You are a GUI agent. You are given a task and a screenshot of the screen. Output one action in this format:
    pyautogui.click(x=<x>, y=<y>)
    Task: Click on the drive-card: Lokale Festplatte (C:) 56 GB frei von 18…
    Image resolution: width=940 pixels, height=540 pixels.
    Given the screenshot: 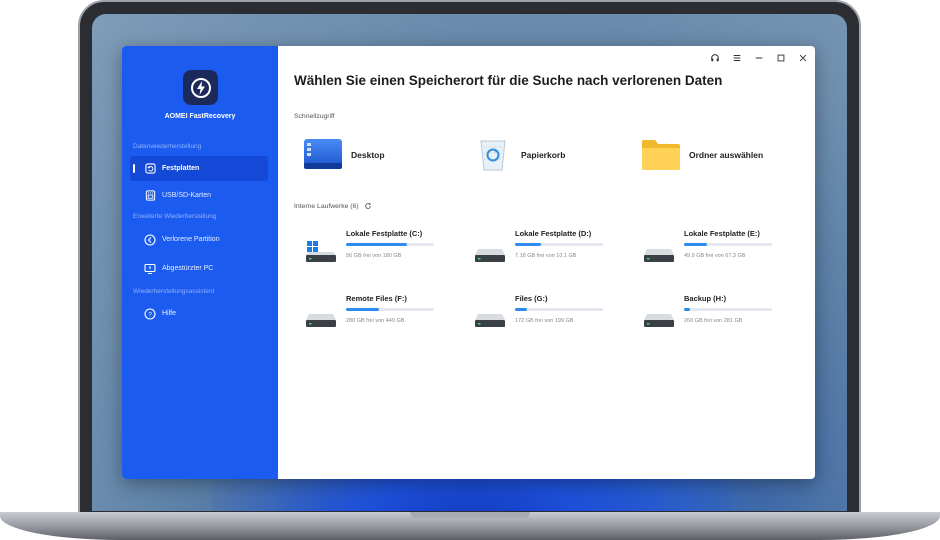 What is the action you would take?
    pyautogui.click(x=385, y=250)
    